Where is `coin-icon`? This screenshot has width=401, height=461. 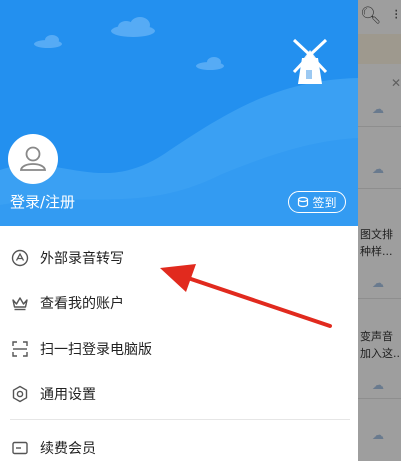 coin-icon is located at coordinates (303, 202).